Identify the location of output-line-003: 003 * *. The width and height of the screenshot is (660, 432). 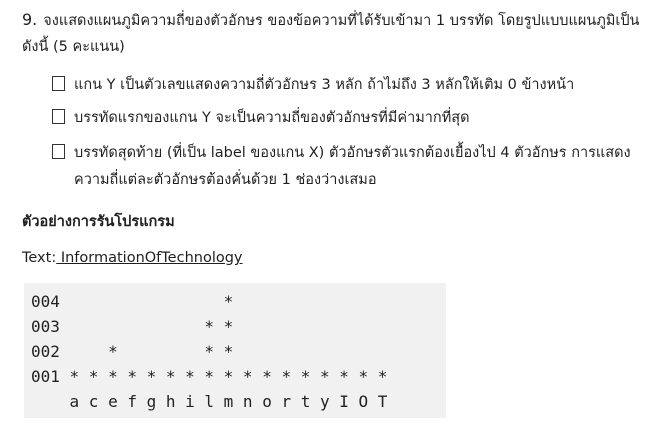
(132, 326).